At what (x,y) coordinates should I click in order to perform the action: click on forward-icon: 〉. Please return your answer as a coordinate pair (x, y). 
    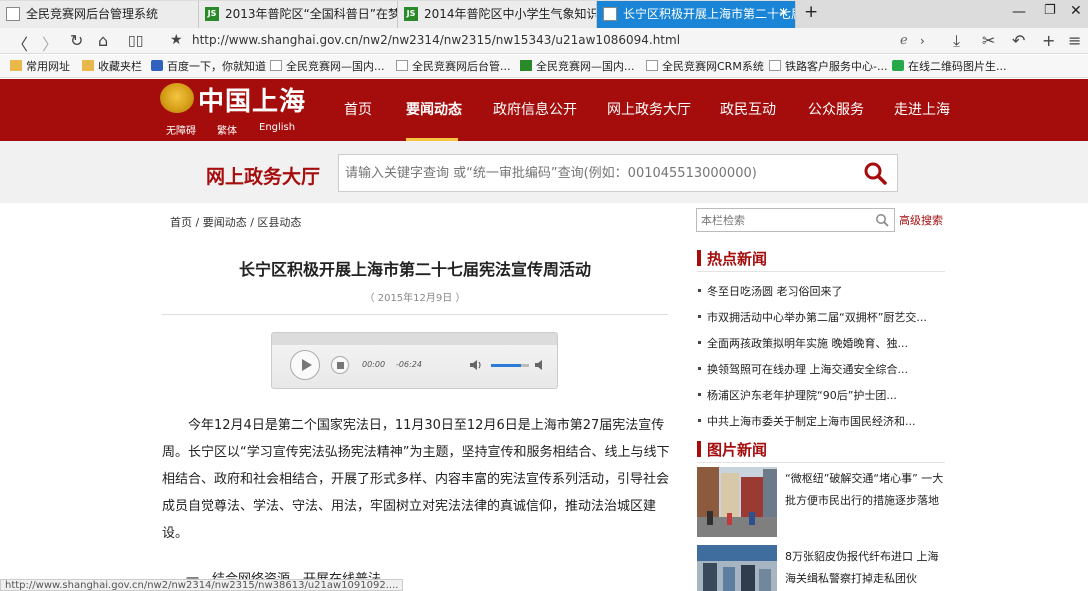
    Looking at the image, I should click on (50, 43).